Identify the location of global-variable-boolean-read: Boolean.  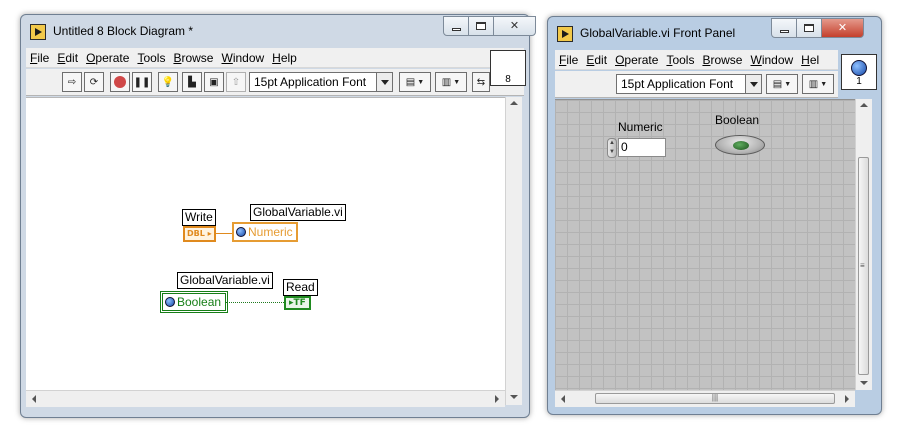
(194, 302).